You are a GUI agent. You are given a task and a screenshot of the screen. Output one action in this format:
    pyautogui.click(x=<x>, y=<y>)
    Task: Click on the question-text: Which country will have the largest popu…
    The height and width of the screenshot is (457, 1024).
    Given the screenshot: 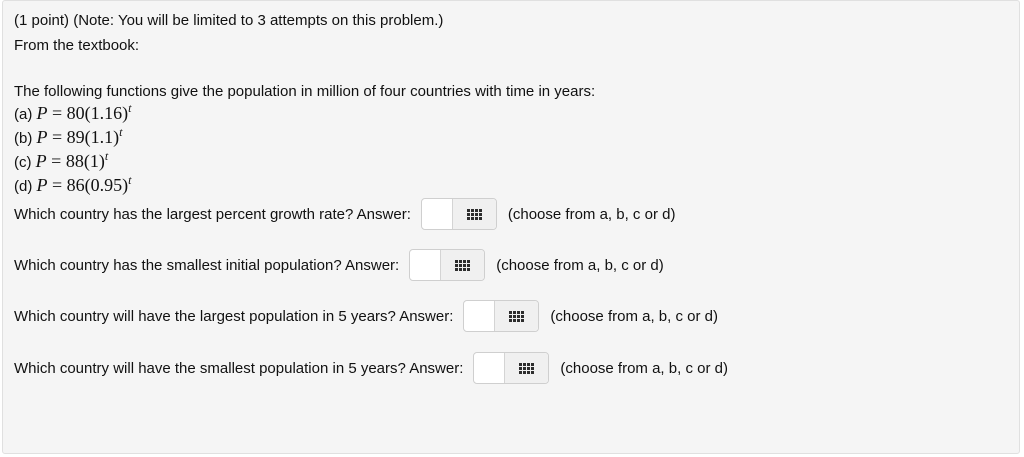 What is the action you would take?
    pyautogui.click(x=234, y=316)
    